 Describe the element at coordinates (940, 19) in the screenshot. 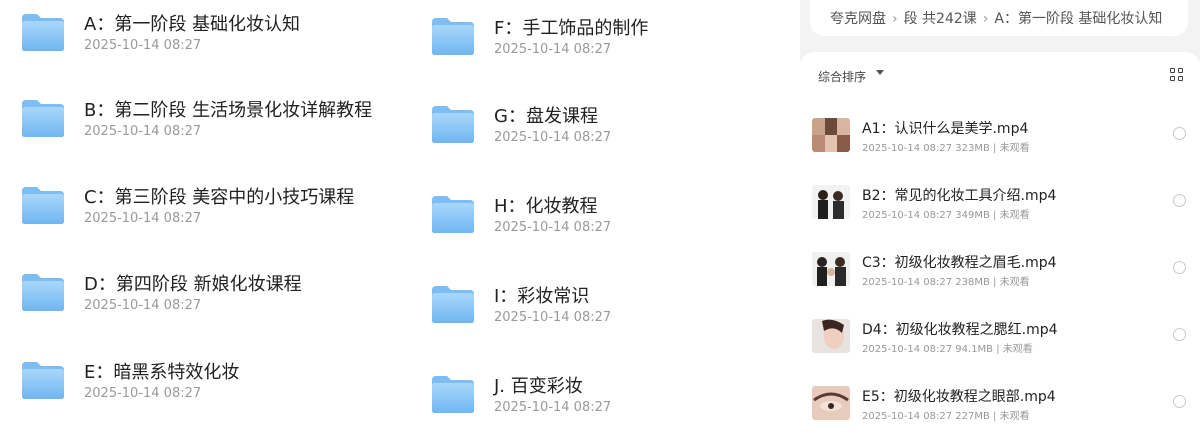

I see `breadcrumb-parent: 段 共242课` at that location.